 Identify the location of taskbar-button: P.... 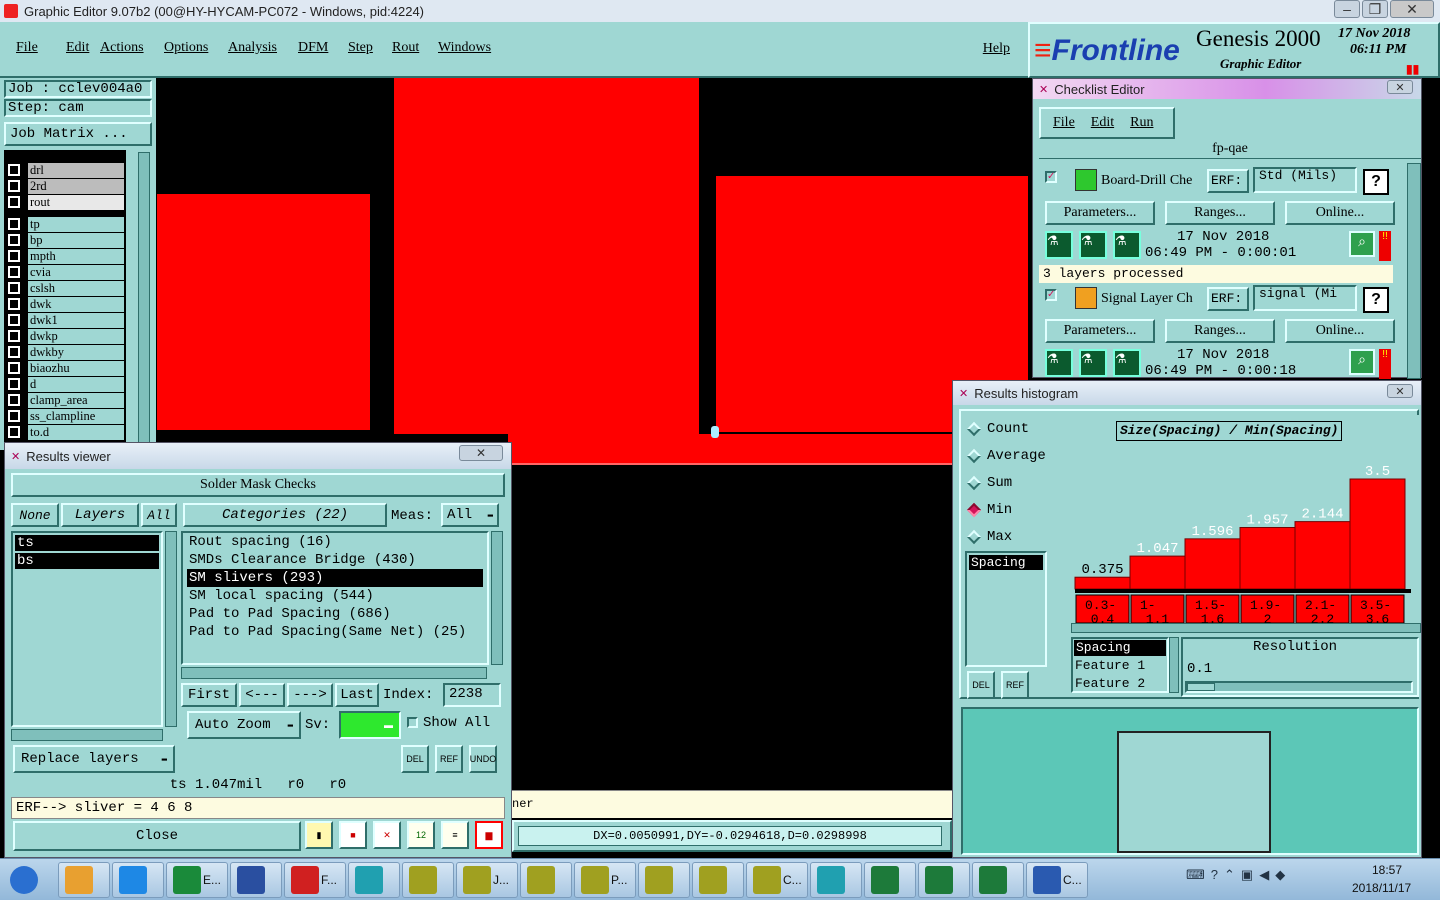
(605, 880).